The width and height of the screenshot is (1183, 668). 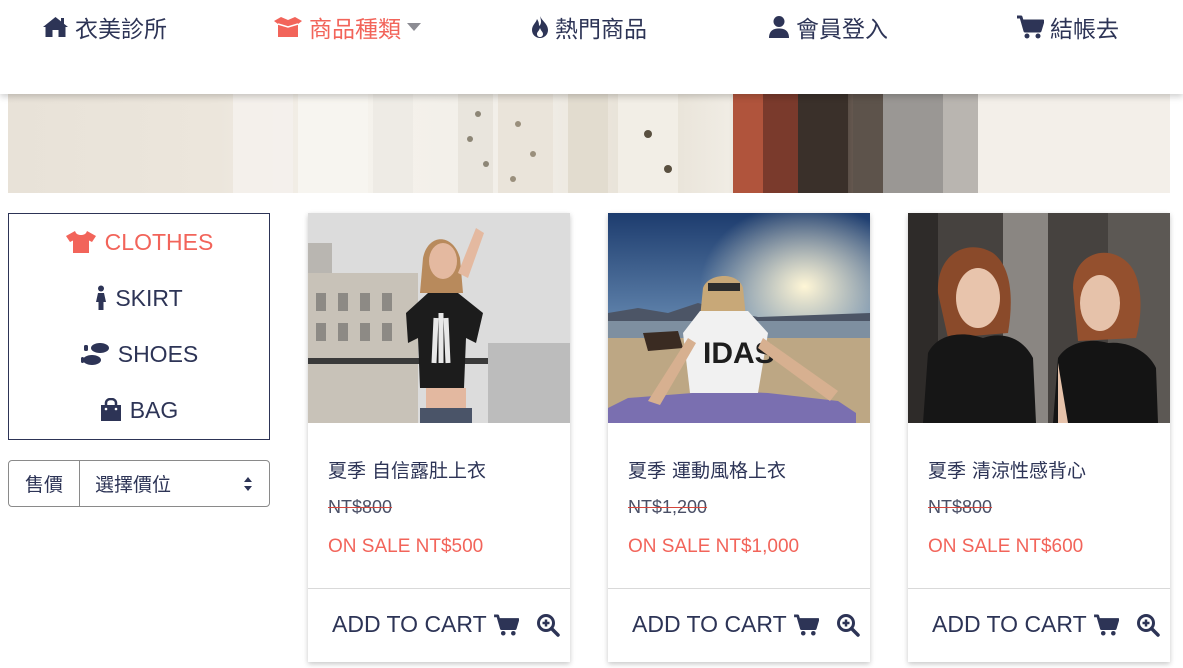 I want to click on product-sale-price: ON SALE NT$500, so click(x=406, y=546).